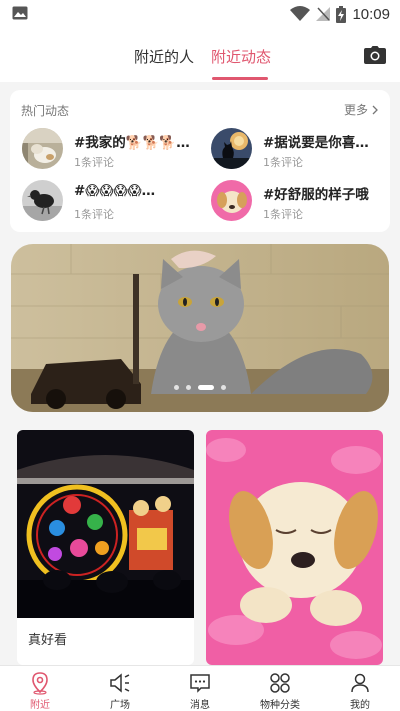 The image size is (400, 711). Describe the element at coordinates (120, 683) in the screenshot. I see `speaker-icon` at that location.